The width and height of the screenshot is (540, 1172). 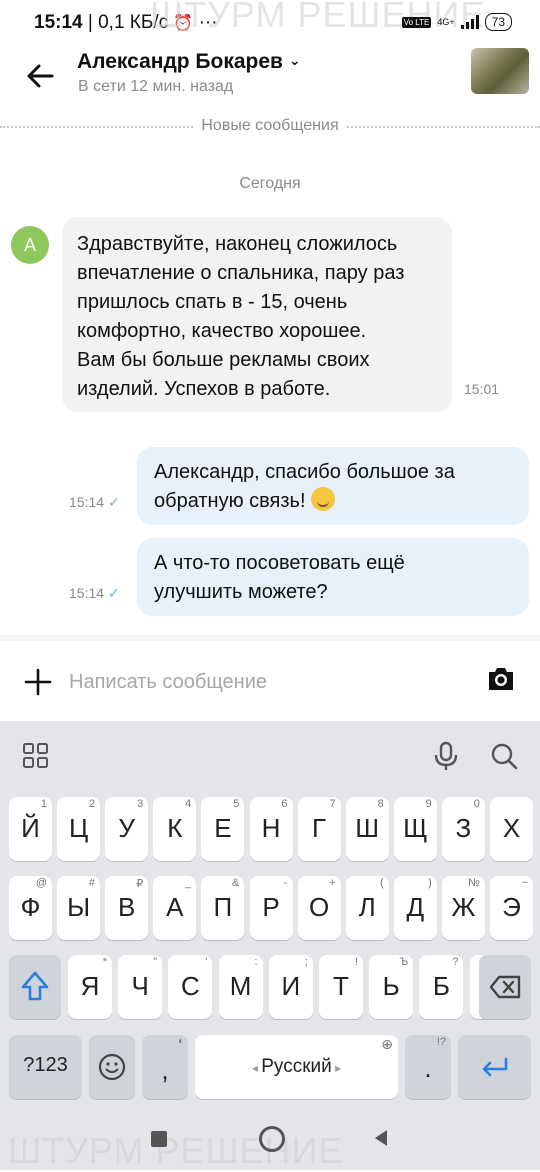 What do you see at coordinates (240, 987) in the screenshot?
I see `key-4: :М` at bounding box center [240, 987].